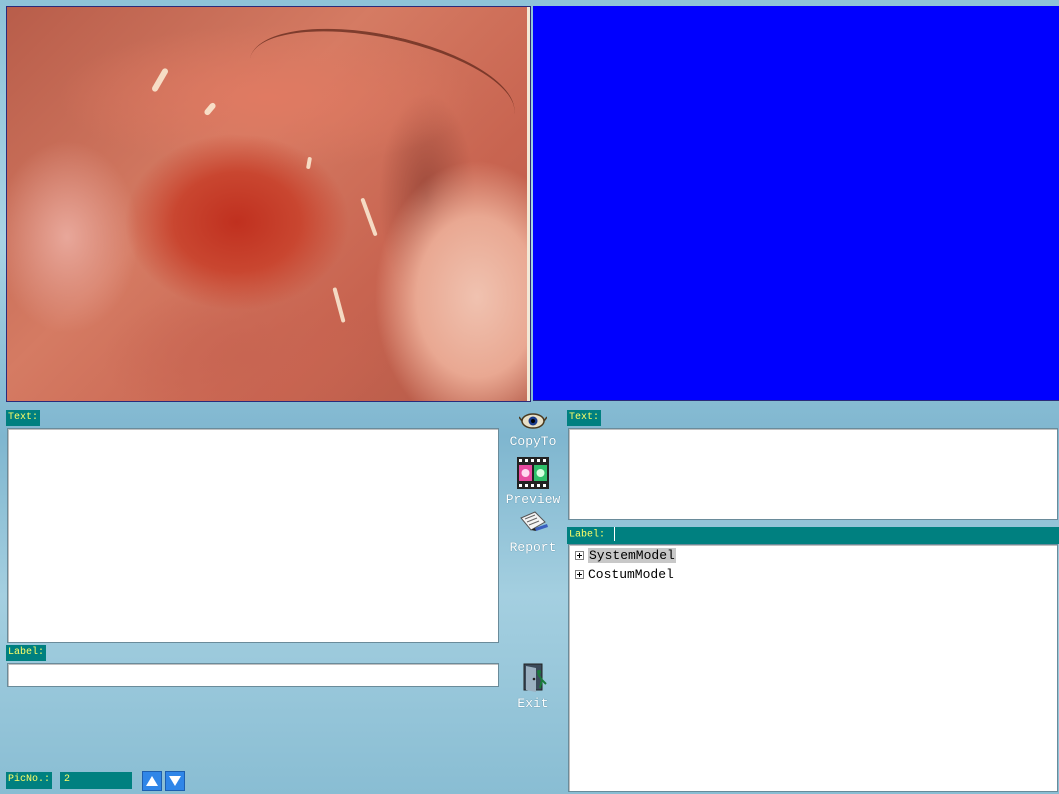 The width and height of the screenshot is (1059, 794). I want to click on left-text-tag: Text:, so click(23, 418).